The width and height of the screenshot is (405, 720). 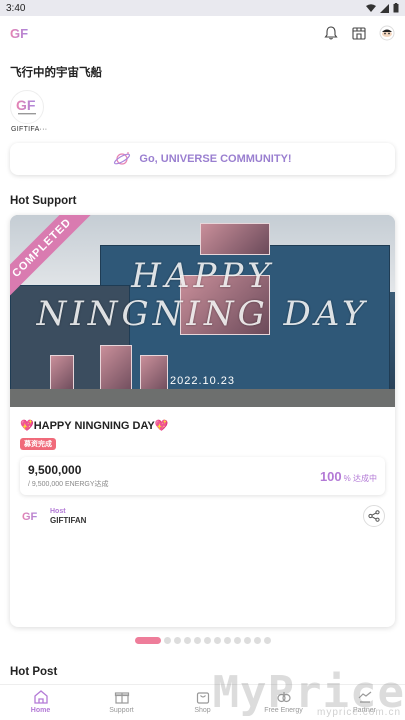 I want to click on nav-item-partner: Partner, so click(x=365, y=701).